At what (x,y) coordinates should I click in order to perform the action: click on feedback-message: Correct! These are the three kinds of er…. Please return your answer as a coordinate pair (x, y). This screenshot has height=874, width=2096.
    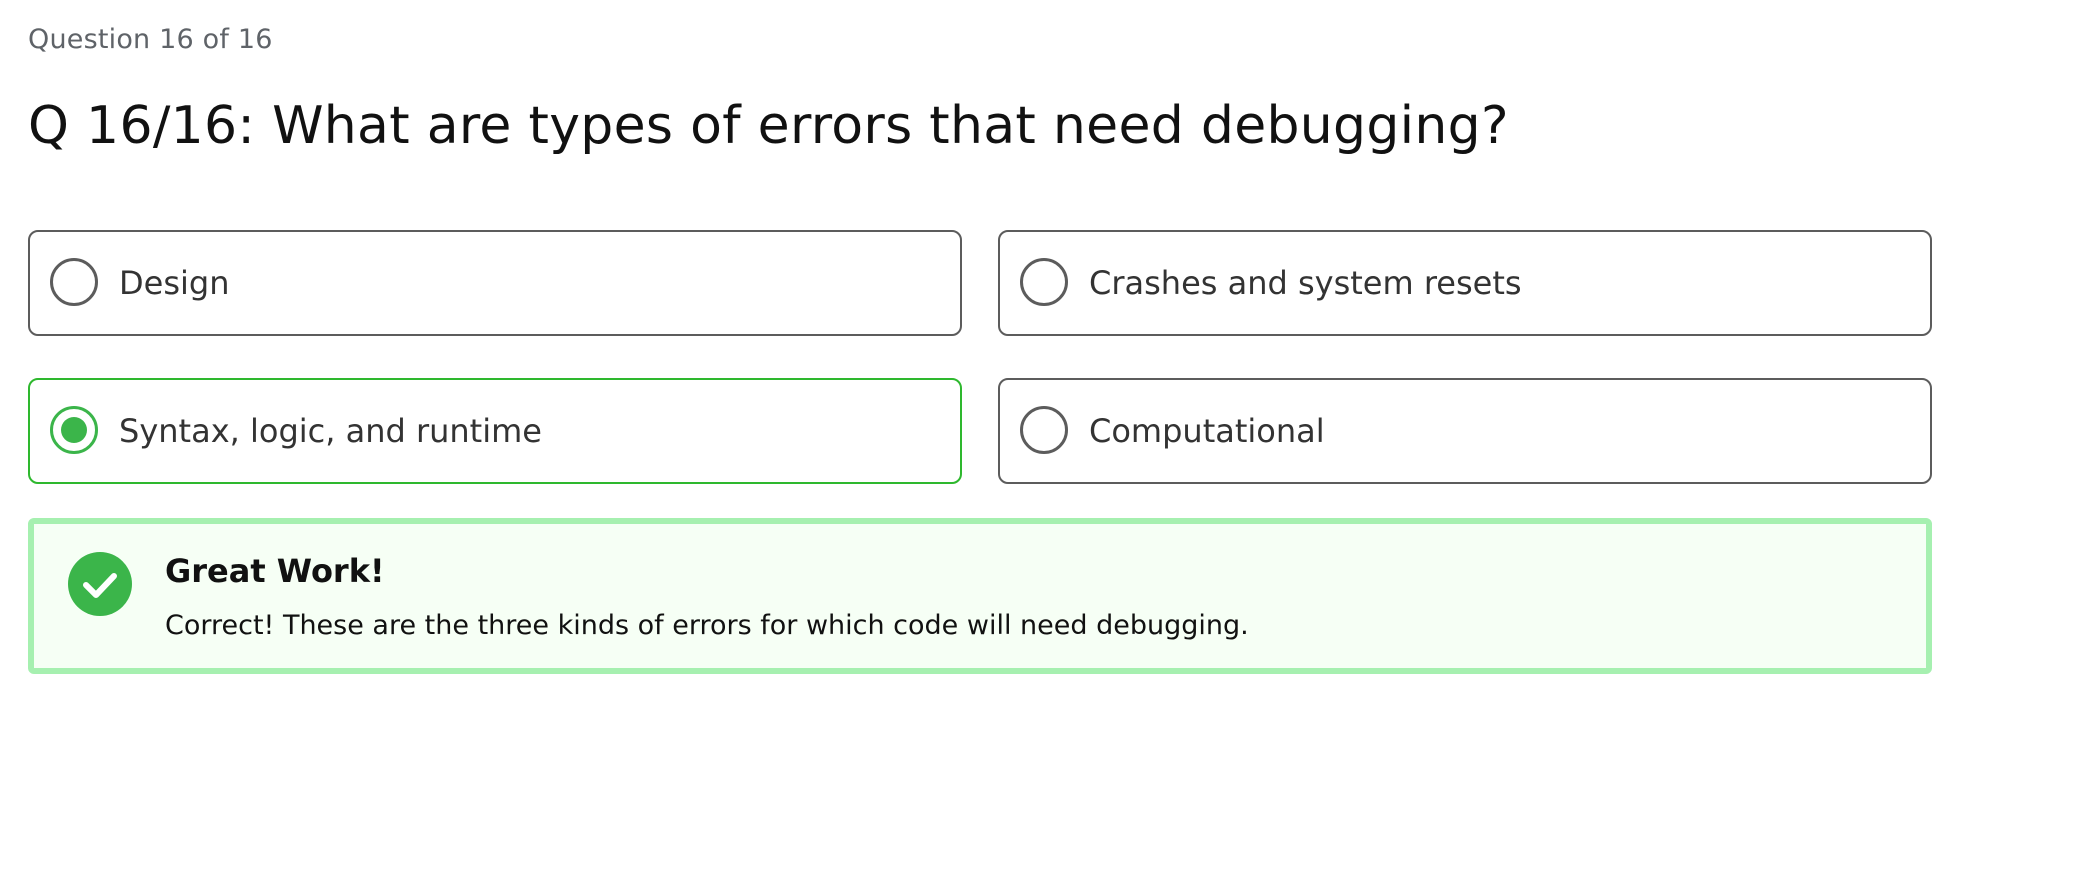
    Looking at the image, I should click on (707, 625).